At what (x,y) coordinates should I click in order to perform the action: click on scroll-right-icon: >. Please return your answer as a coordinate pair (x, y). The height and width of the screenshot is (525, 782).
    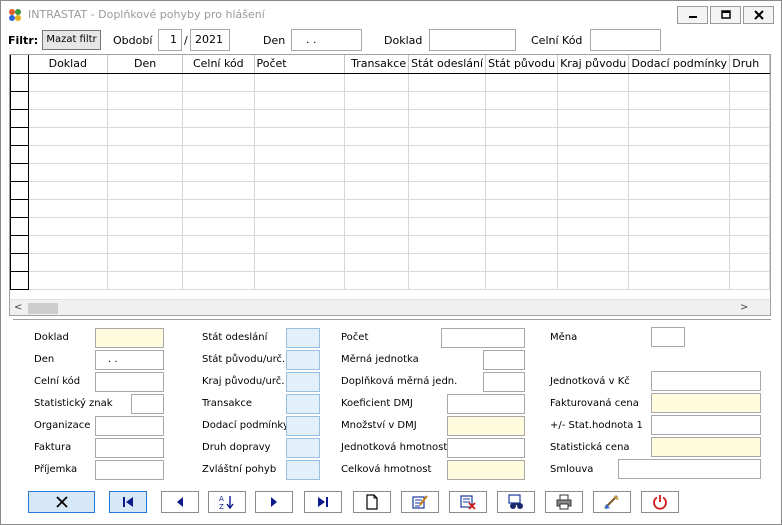
    Looking at the image, I should click on (744, 307).